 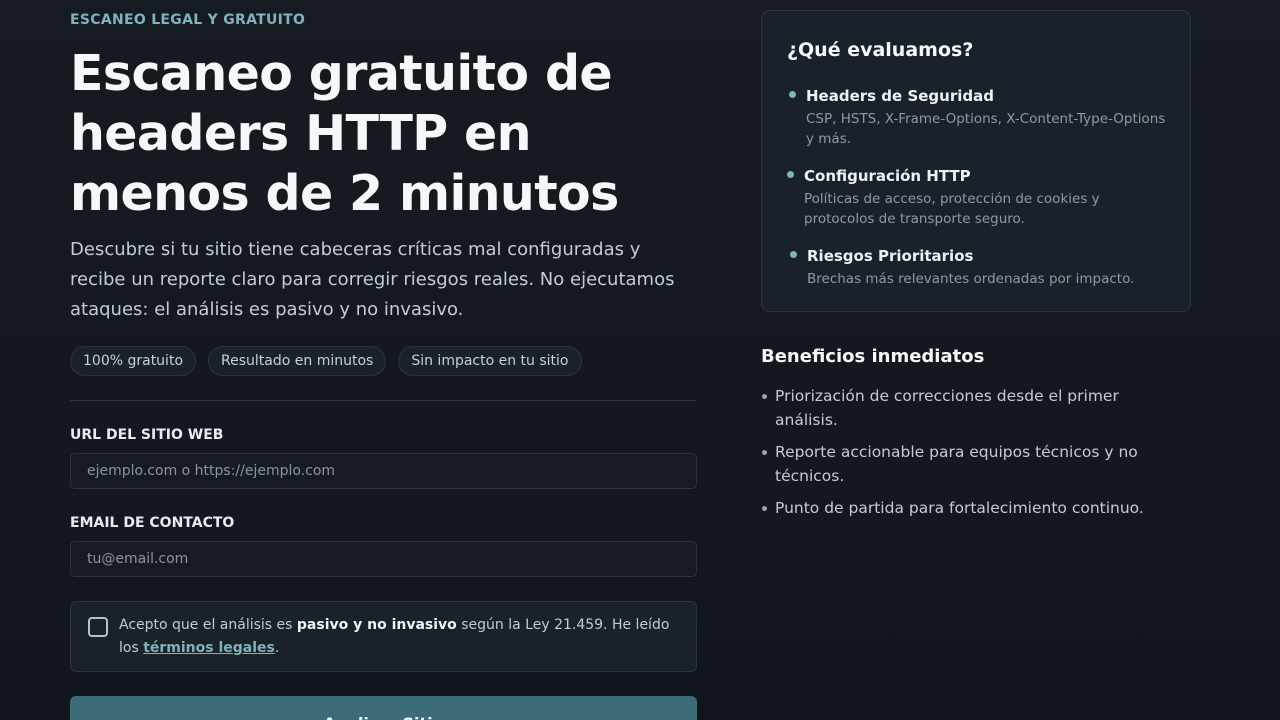 I want to click on benefits-title: Beneficios inmediatos, so click(x=873, y=356).